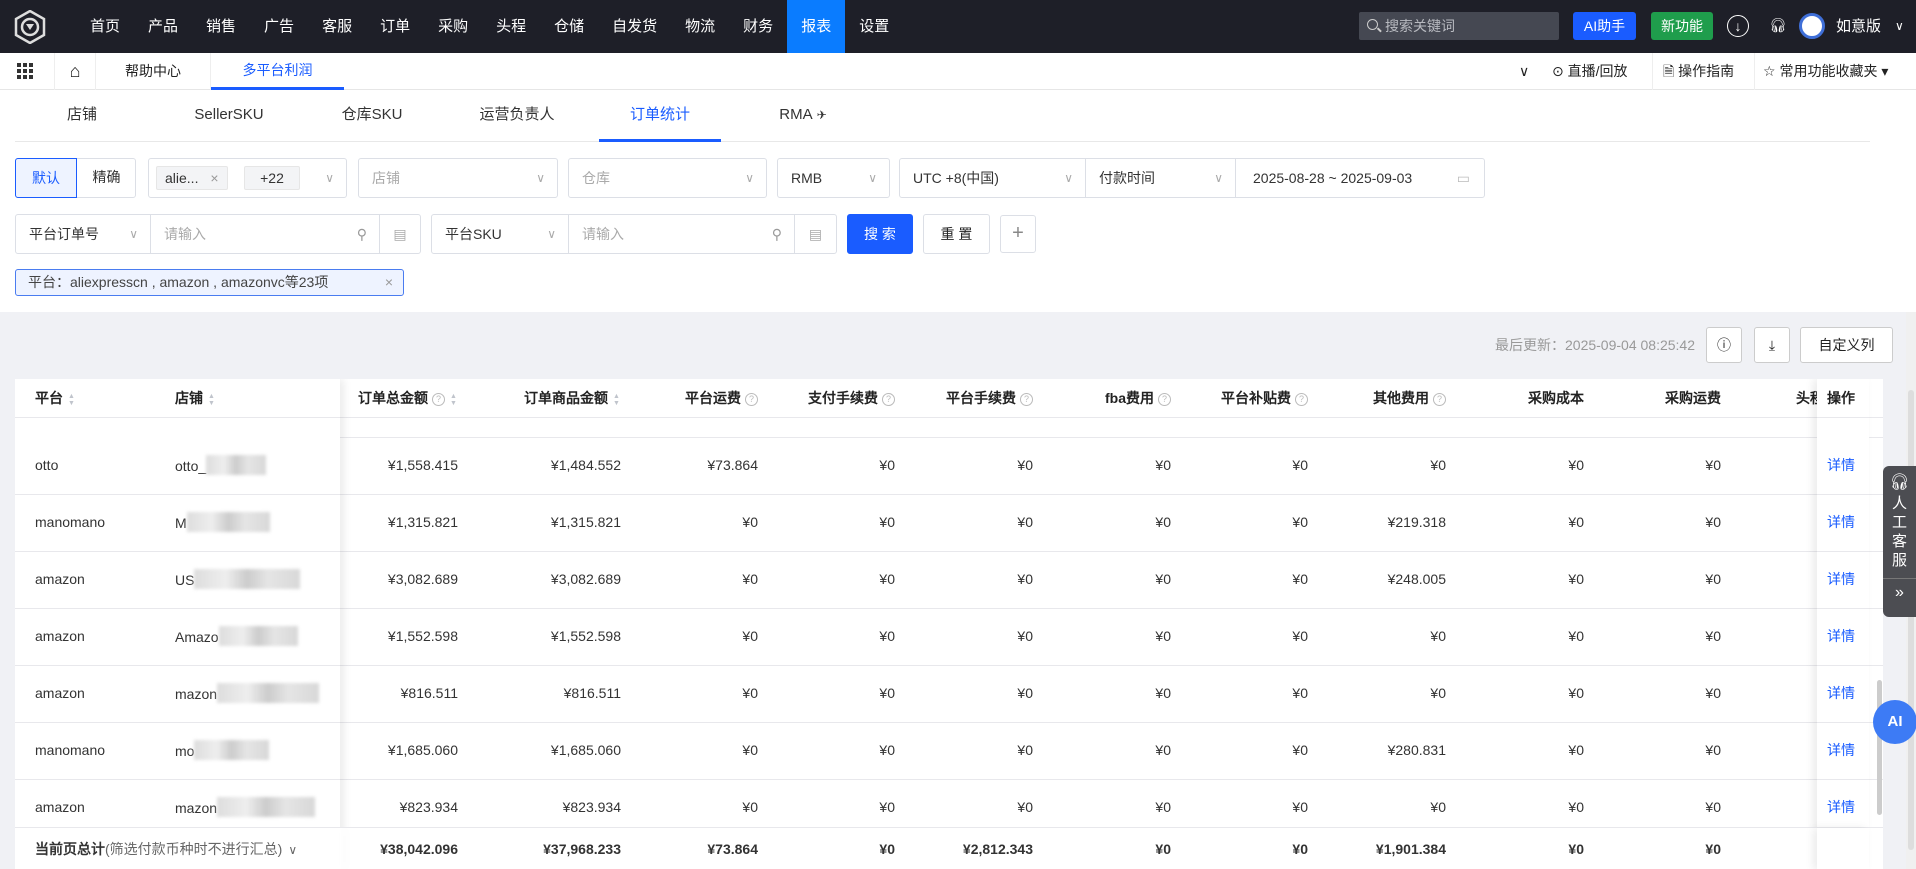 Image resolution: width=1916 pixels, height=869 pixels. What do you see at coordinates (1360, 178) in the screenshot?
I see `date-range-picker: 2025-08-28 ~ 2025-09-03 ▭` at bounding box center [1360, 178].